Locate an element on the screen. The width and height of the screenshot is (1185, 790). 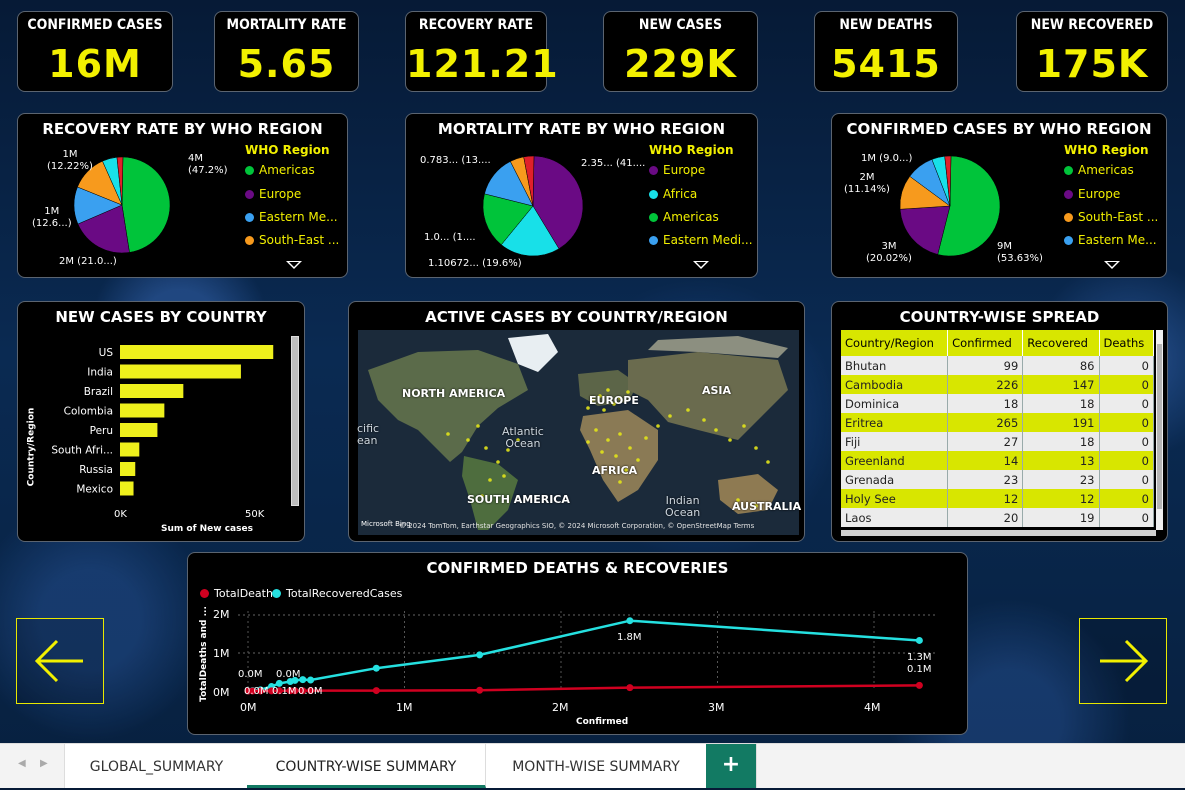
table-row: Eritrea 265 191 0 is located at coordinates (997, 422).